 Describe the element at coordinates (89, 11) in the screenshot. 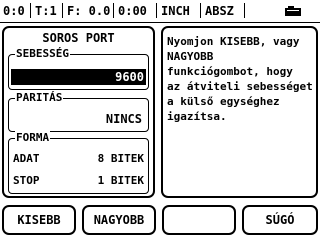

I see `feed-indicator: F: 0.0` at that location.